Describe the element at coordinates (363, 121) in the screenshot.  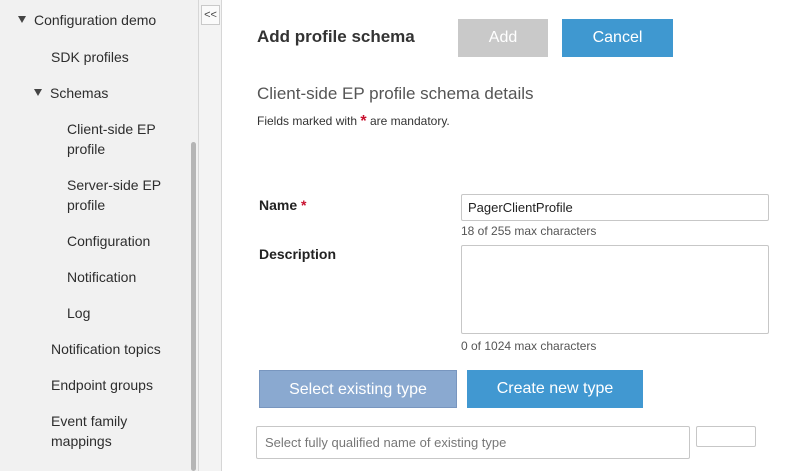
I see `mandatory-star-icon: *` at that location.